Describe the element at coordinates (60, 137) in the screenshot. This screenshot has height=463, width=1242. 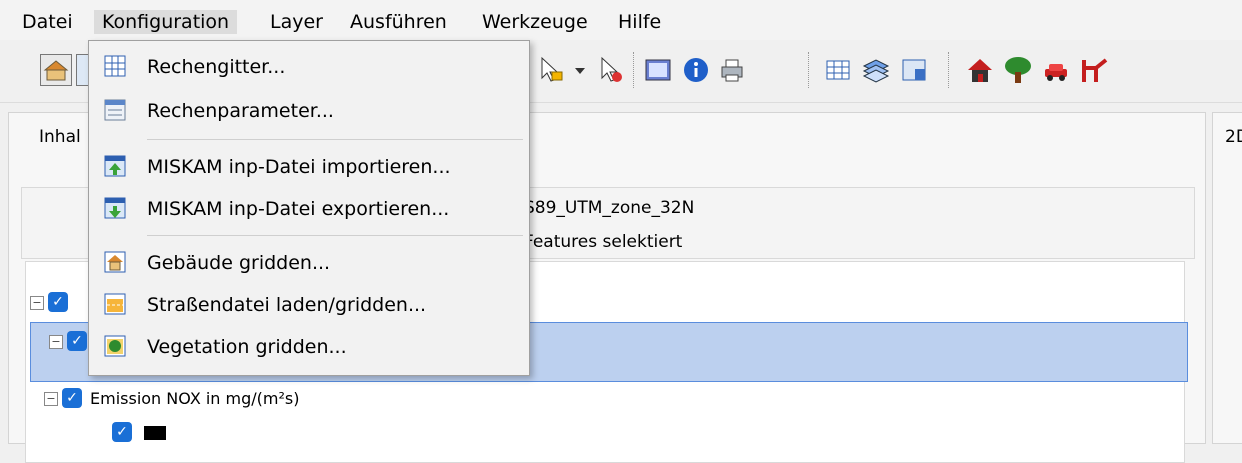
I see `tab-inhalt: Inhal` at that location.